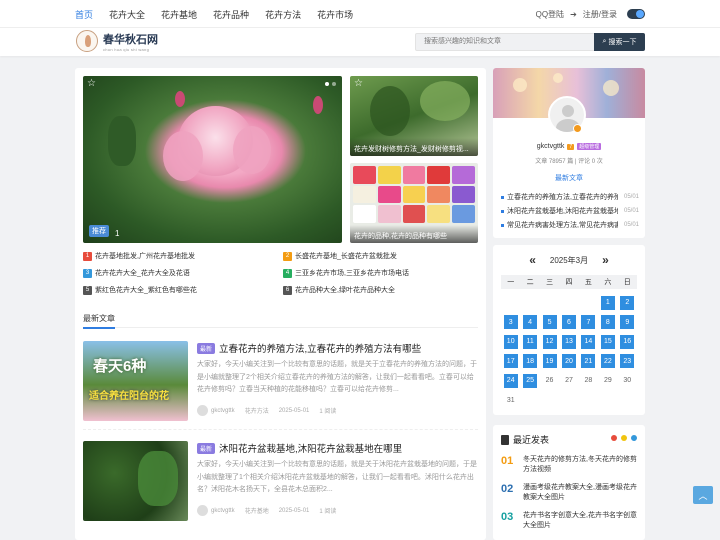 This screenshot has height=540, width=720. Describe the element at coordinates (549, 323) in the screenshot. I see `calendar-day: 5` at that location.